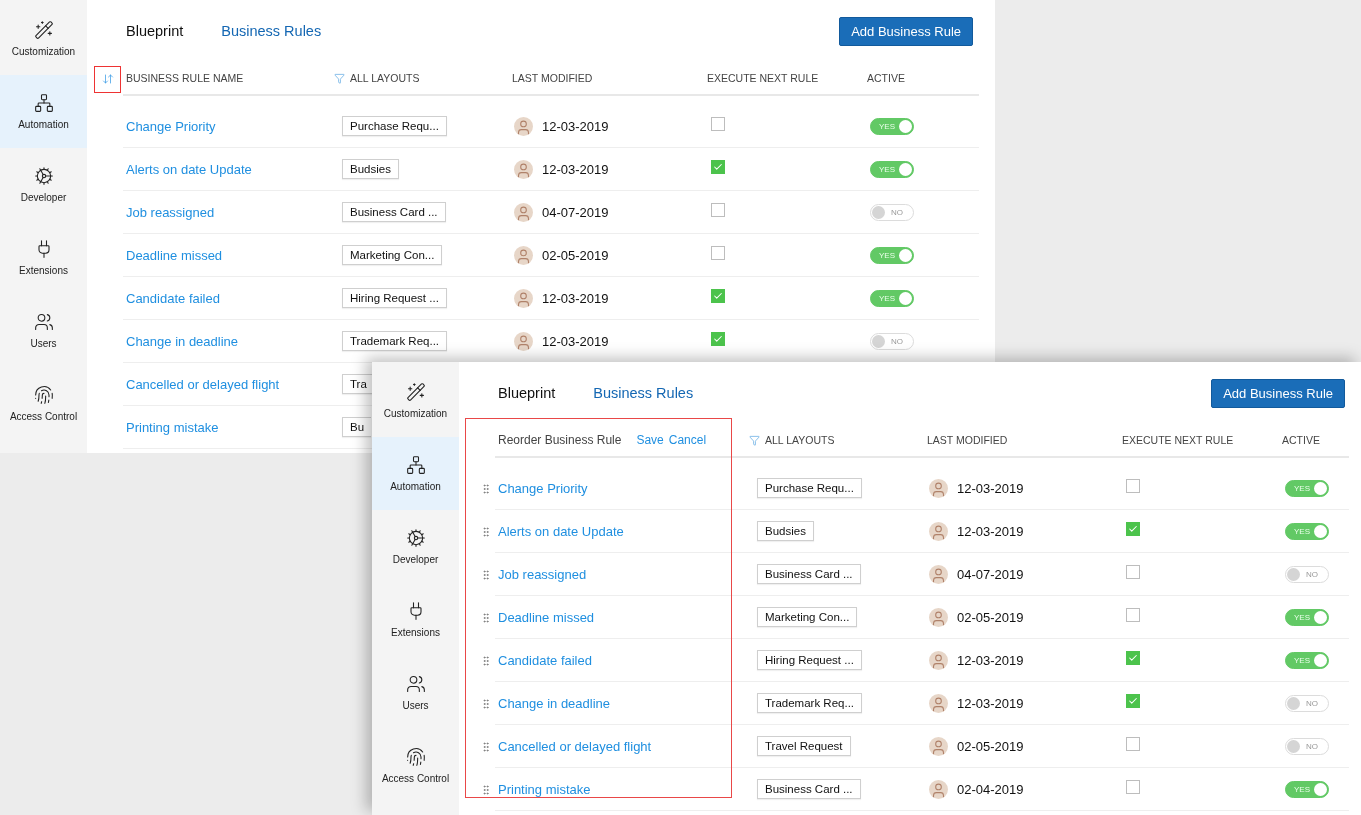 The image size is (1361, 815). What do you see at coordinates (687, 440) in the screenshot?
I see `cancel-link: Cancel` at bounding box center [687, 440].